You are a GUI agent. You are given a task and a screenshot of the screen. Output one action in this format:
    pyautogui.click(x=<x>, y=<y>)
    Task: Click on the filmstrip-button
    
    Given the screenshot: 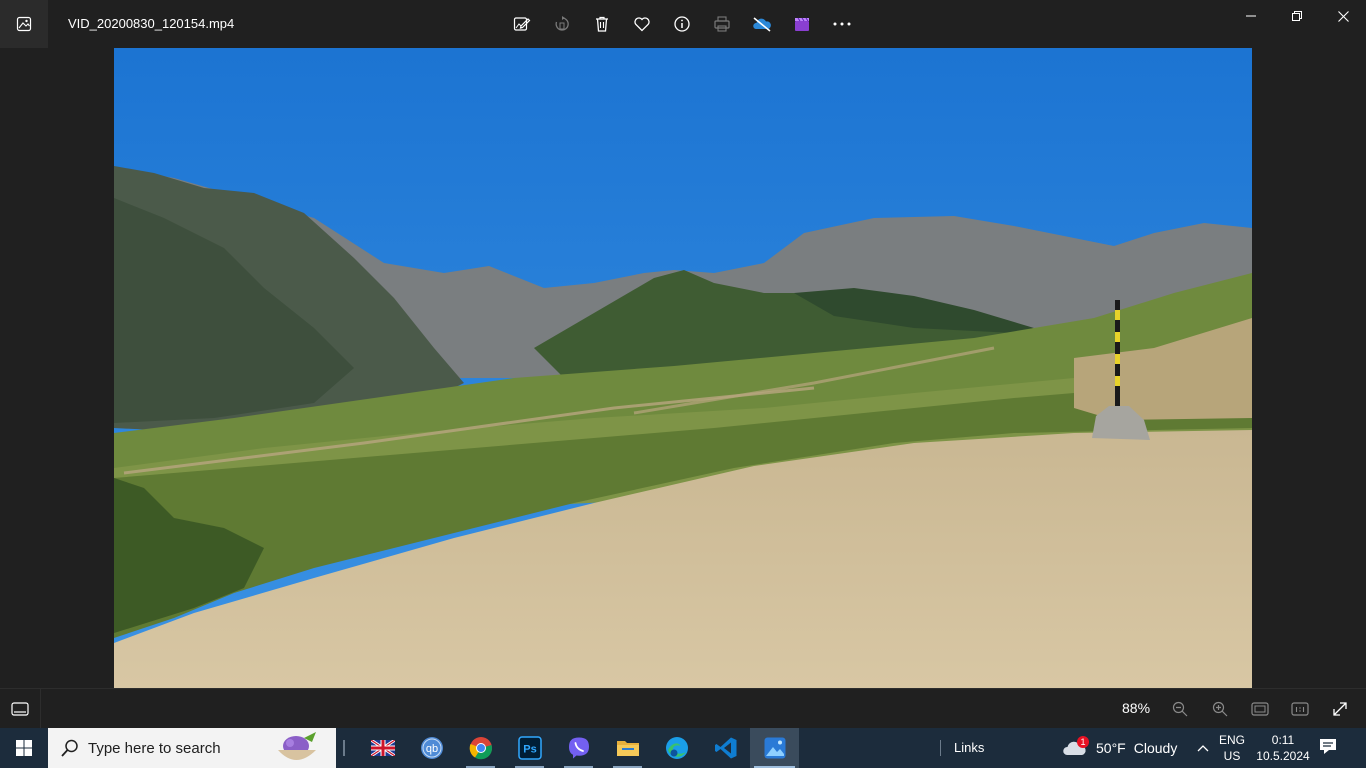 What is the action you would take?
    pyautogui.click(x=20, y=709)
    